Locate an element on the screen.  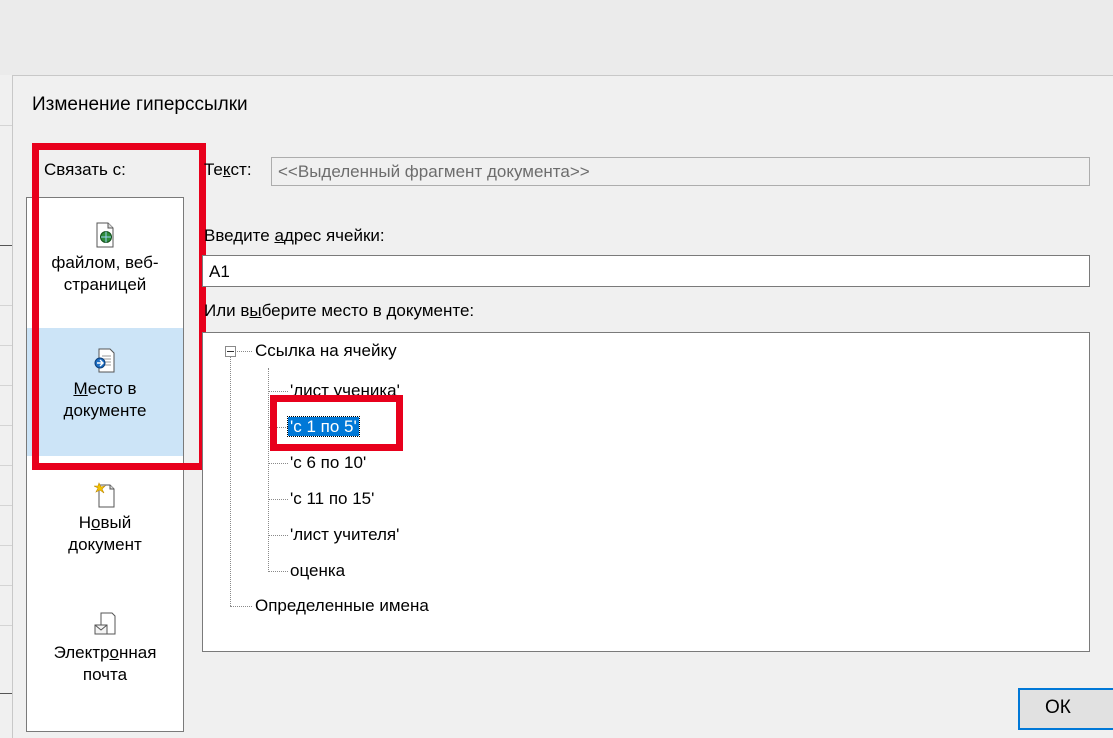
cell-address-input: A1 is located at coordinates (646, 271).